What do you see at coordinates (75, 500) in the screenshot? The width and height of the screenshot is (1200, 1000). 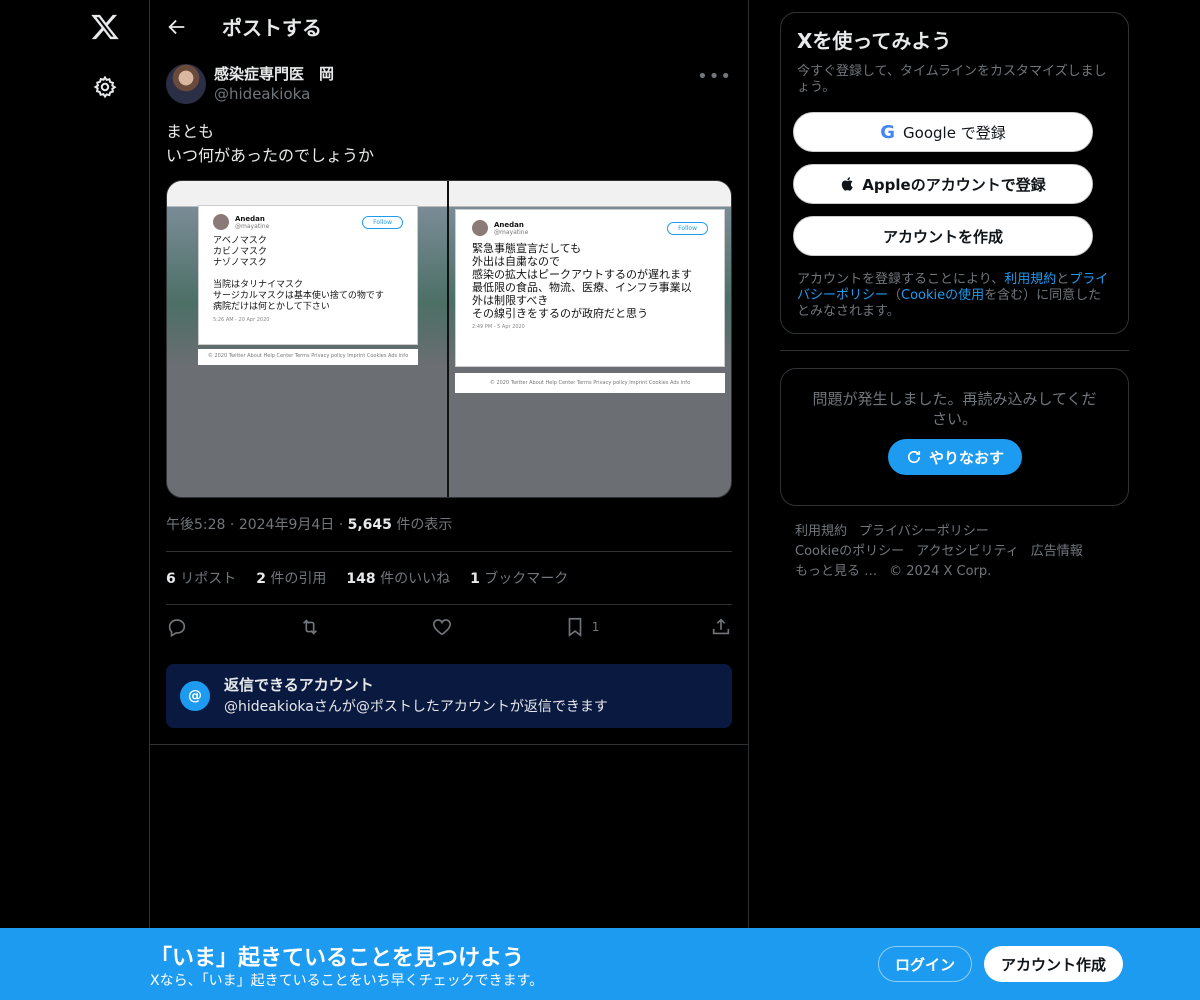 I see `left-nav-rail` at bounding box center [75, 500].